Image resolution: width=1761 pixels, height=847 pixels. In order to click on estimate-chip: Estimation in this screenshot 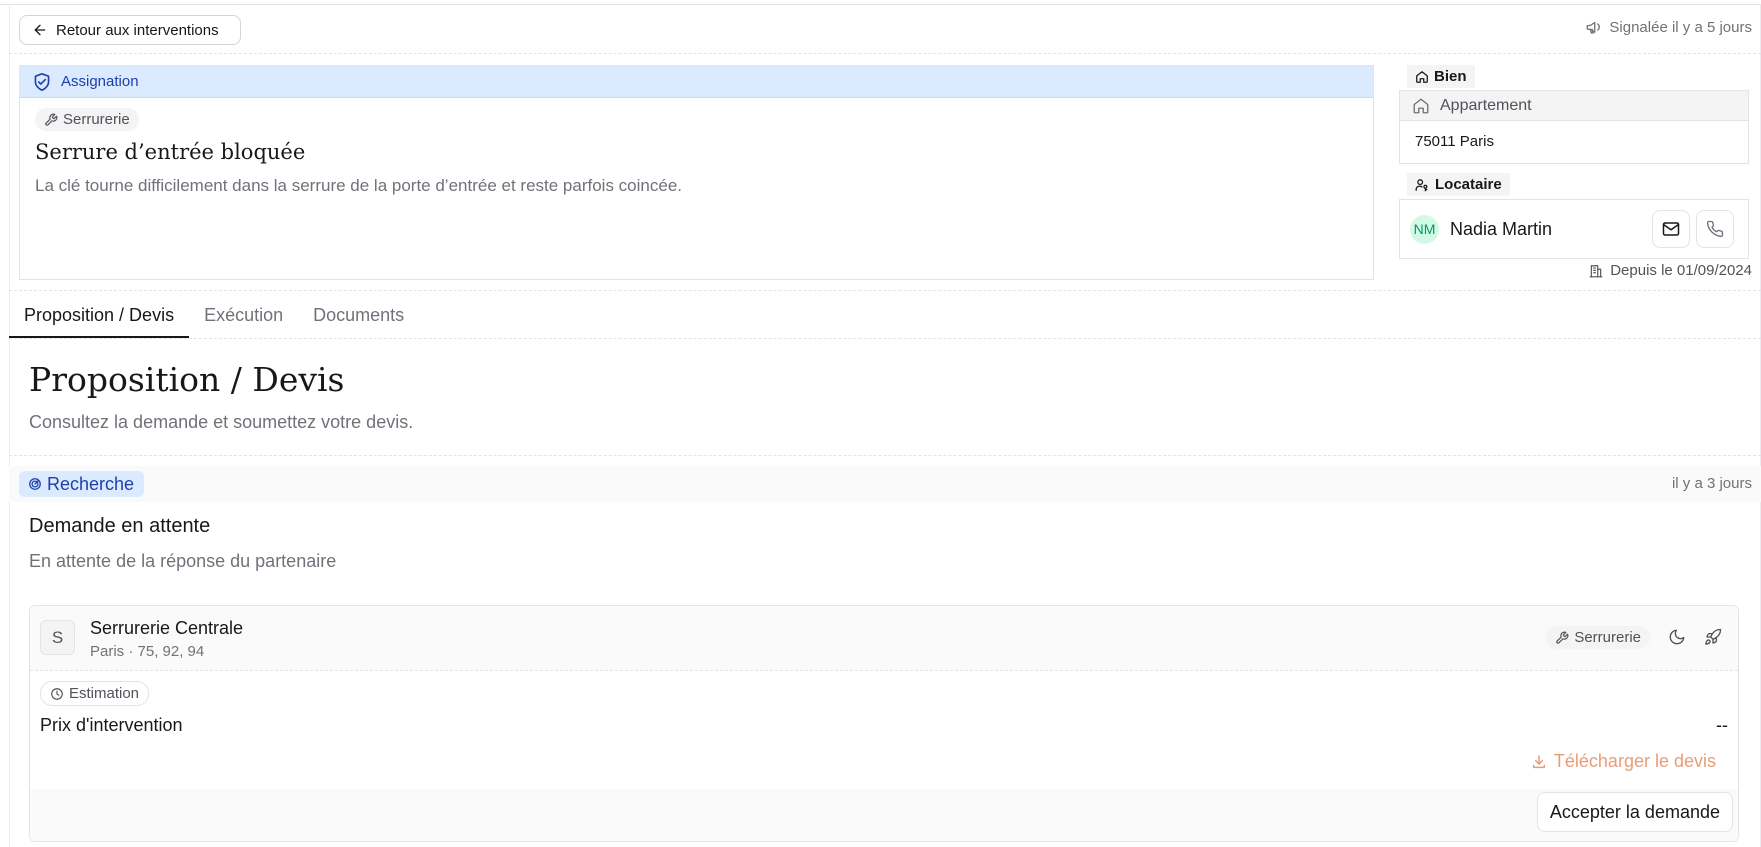, I will do `click(95, 693)`.